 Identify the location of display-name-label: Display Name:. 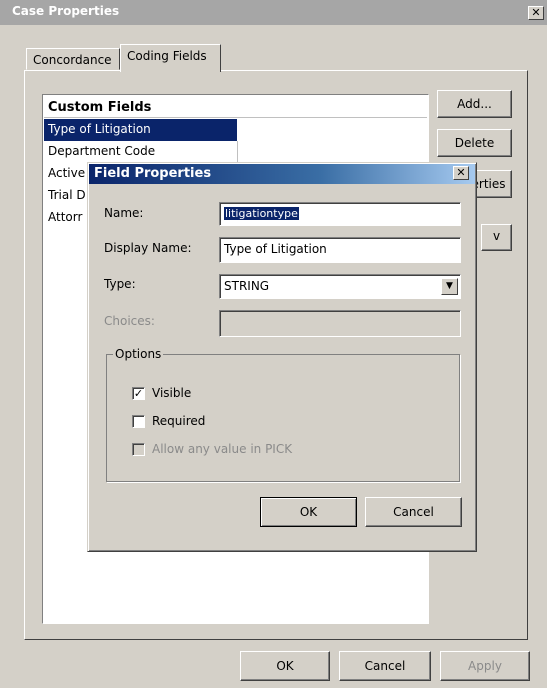
(148, 248).